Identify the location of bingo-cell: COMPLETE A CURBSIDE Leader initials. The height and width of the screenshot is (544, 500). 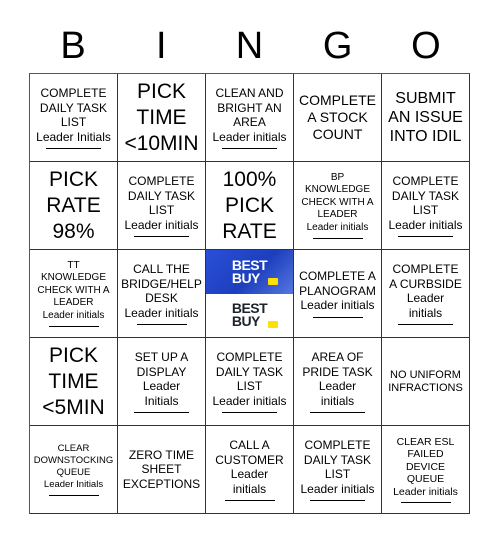
(426, 294).